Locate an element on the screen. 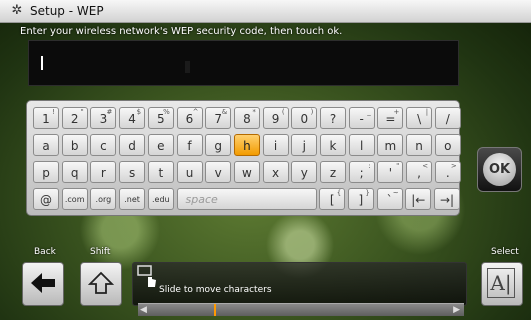  key-4-6: space is located at coordinates (246, 199).